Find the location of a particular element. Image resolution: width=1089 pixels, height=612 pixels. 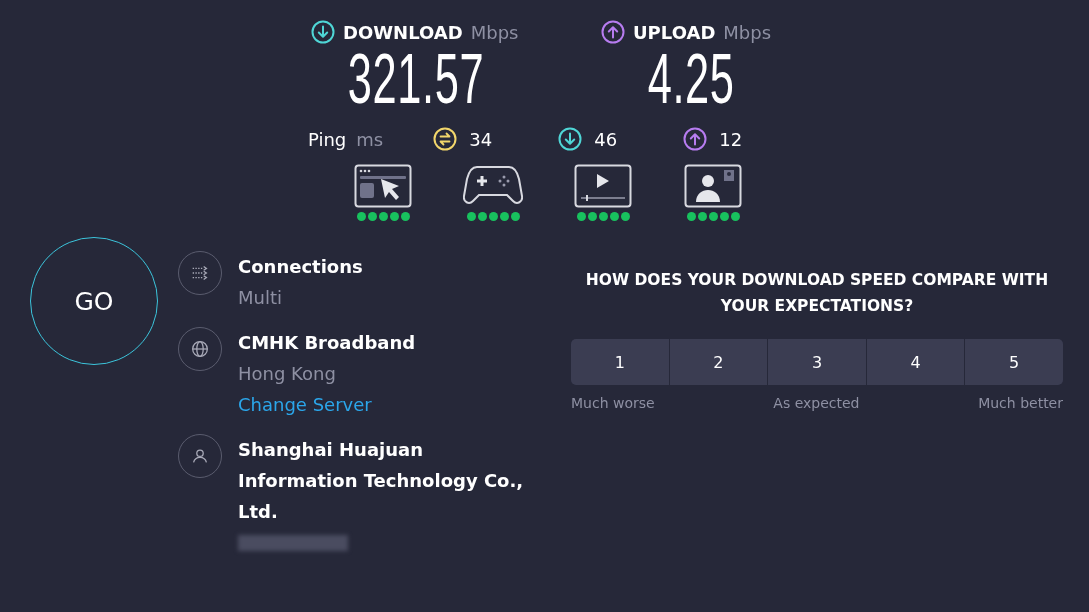

rating-option: 1 is located at coordinates (620, 362).